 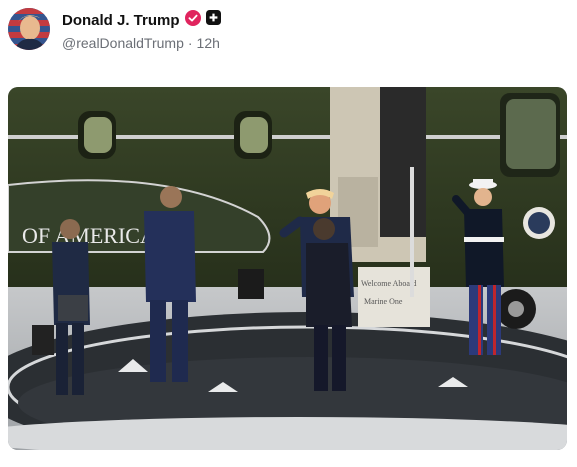 I want to click on author-name-row: Donald J. Trump, so click(x=141, y=20).